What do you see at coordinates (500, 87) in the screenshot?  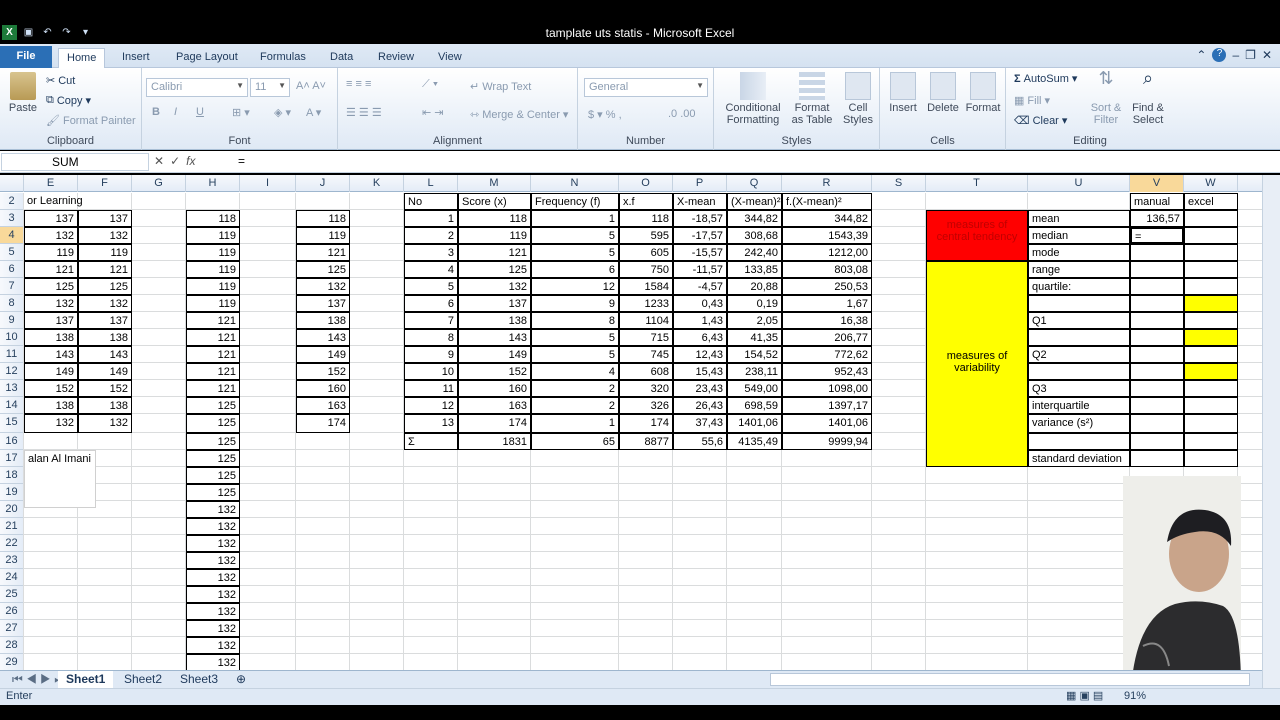 I see `wrap-text-button: ↵ Wrap Text` at bounding box center [500, 87].